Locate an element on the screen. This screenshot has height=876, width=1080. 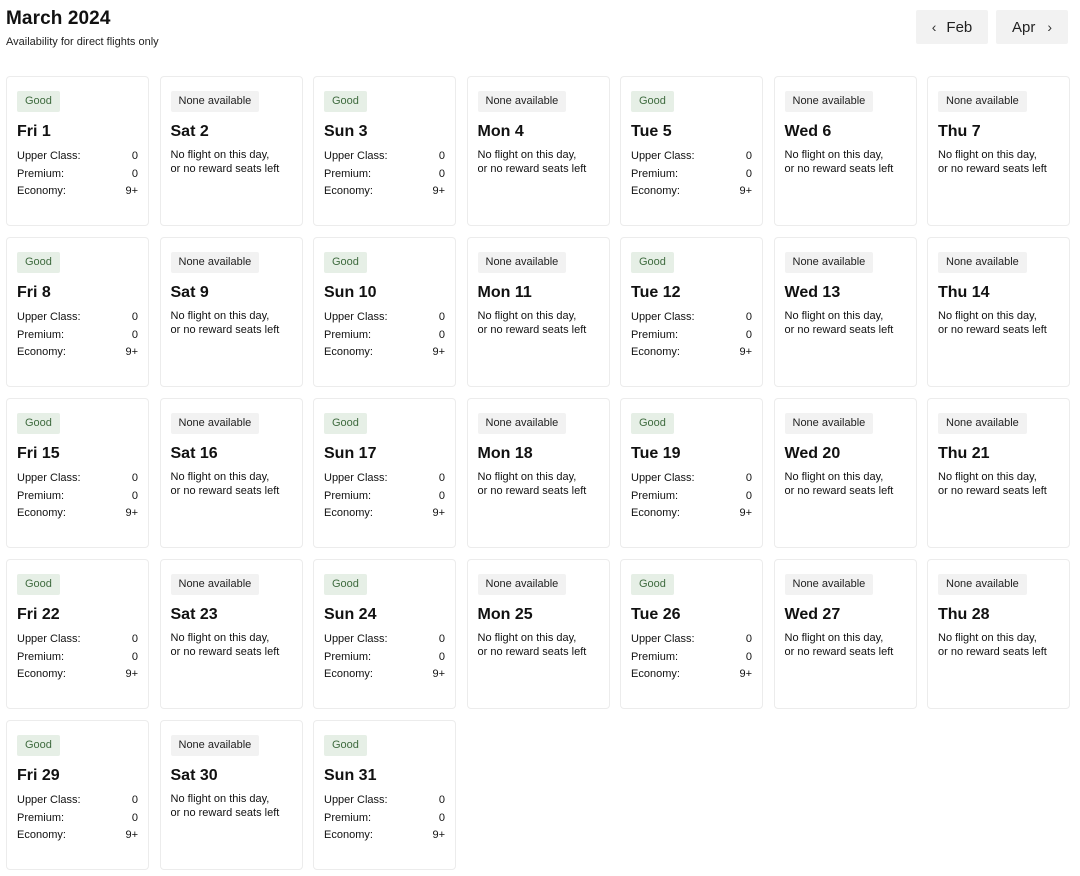
day-title: Sat 30 is located at coordinates (194, 775).